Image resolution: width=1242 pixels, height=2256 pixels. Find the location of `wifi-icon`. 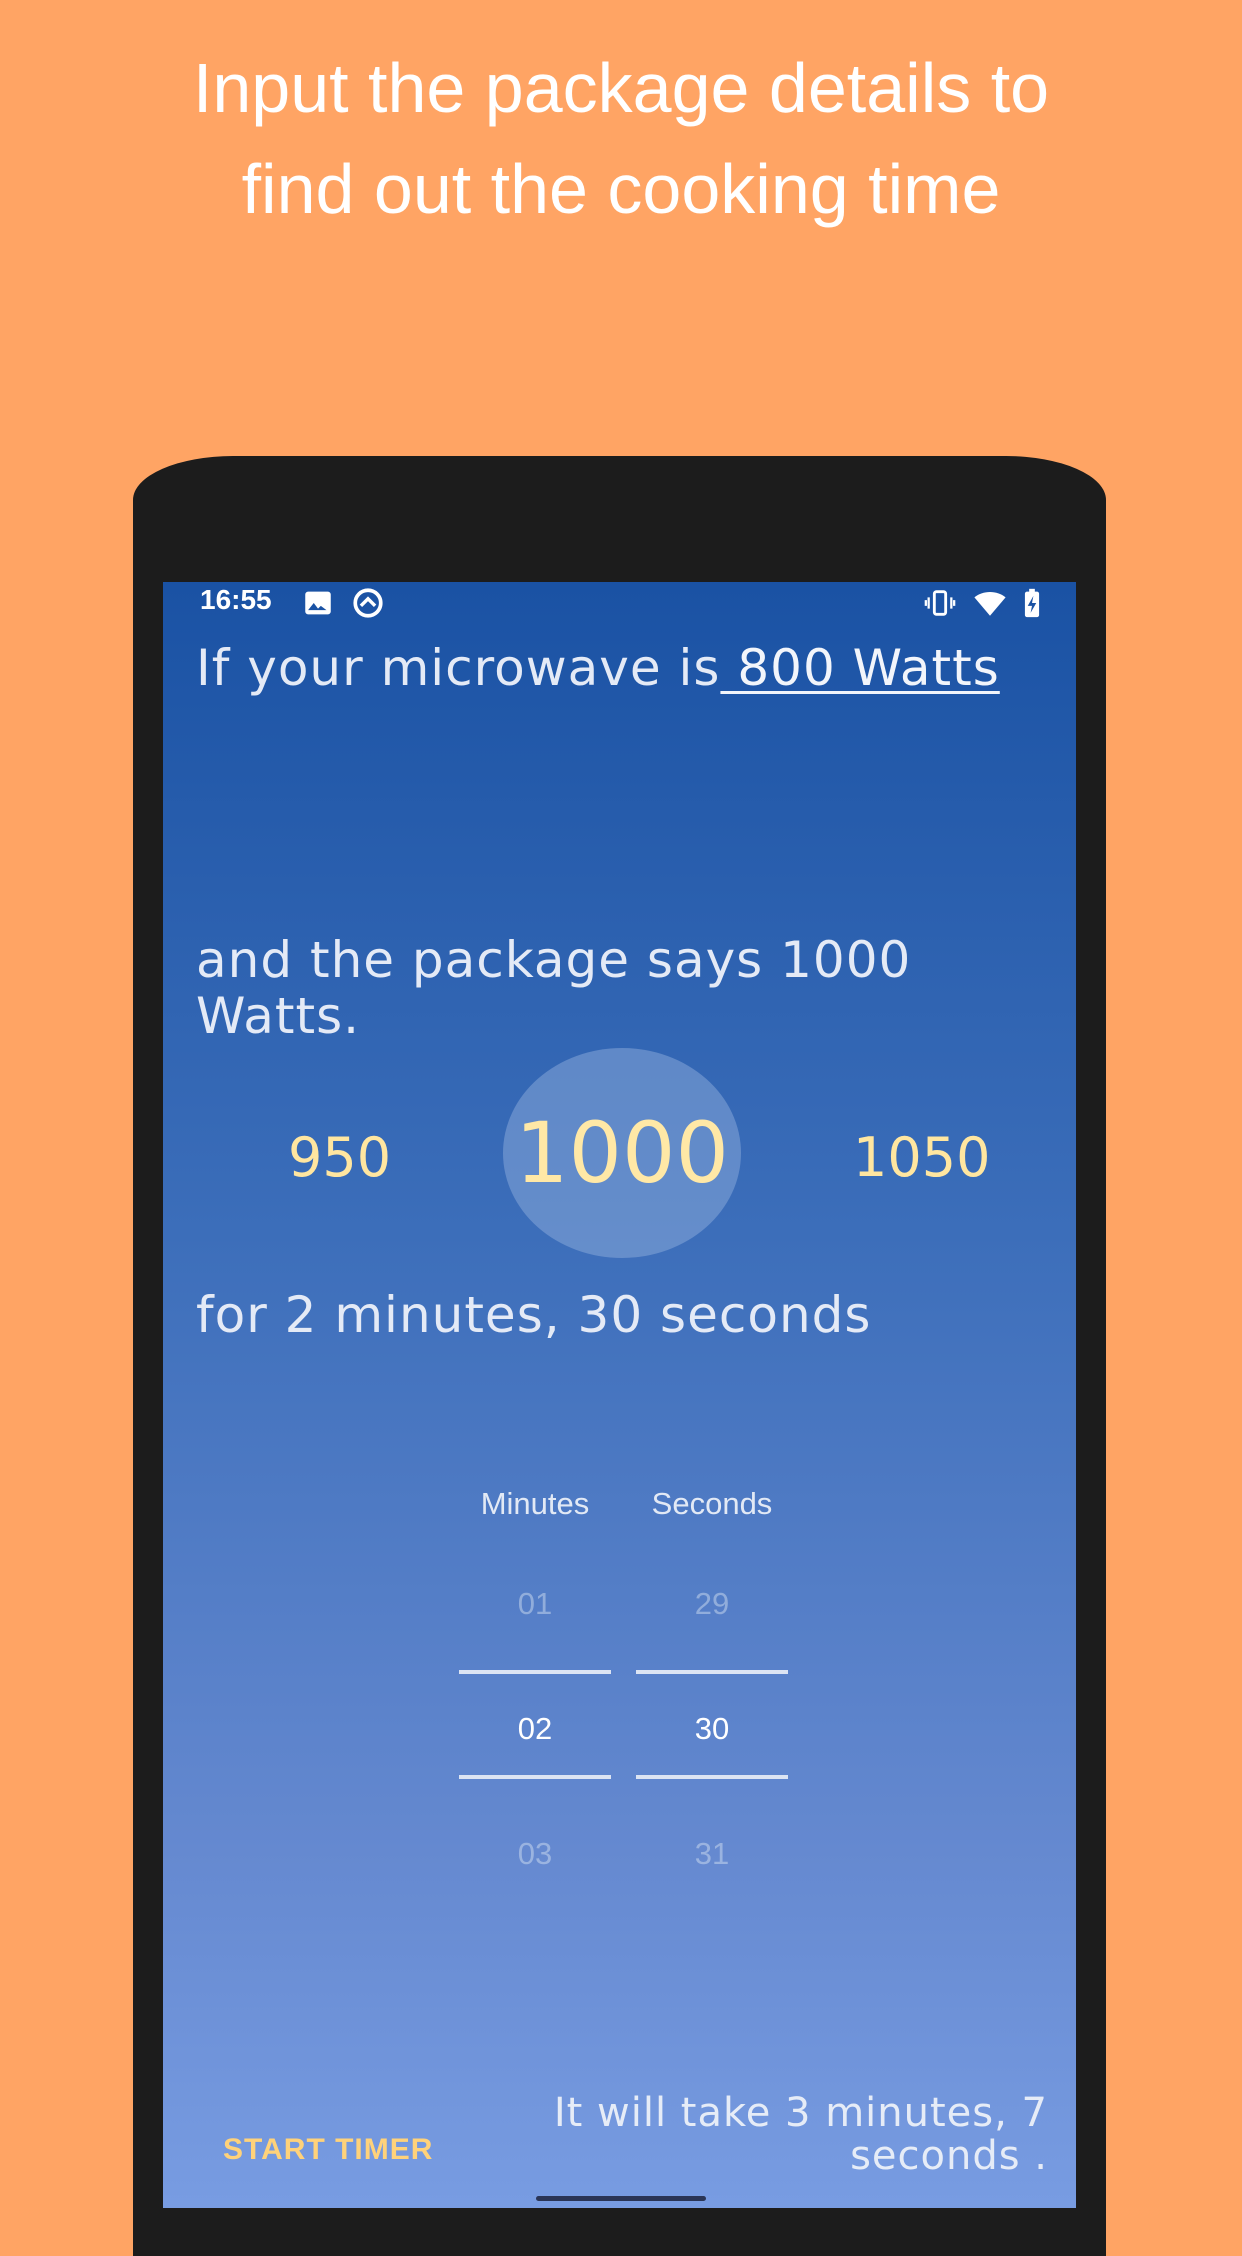

wifi-icon is located at coordinates (990, 603).